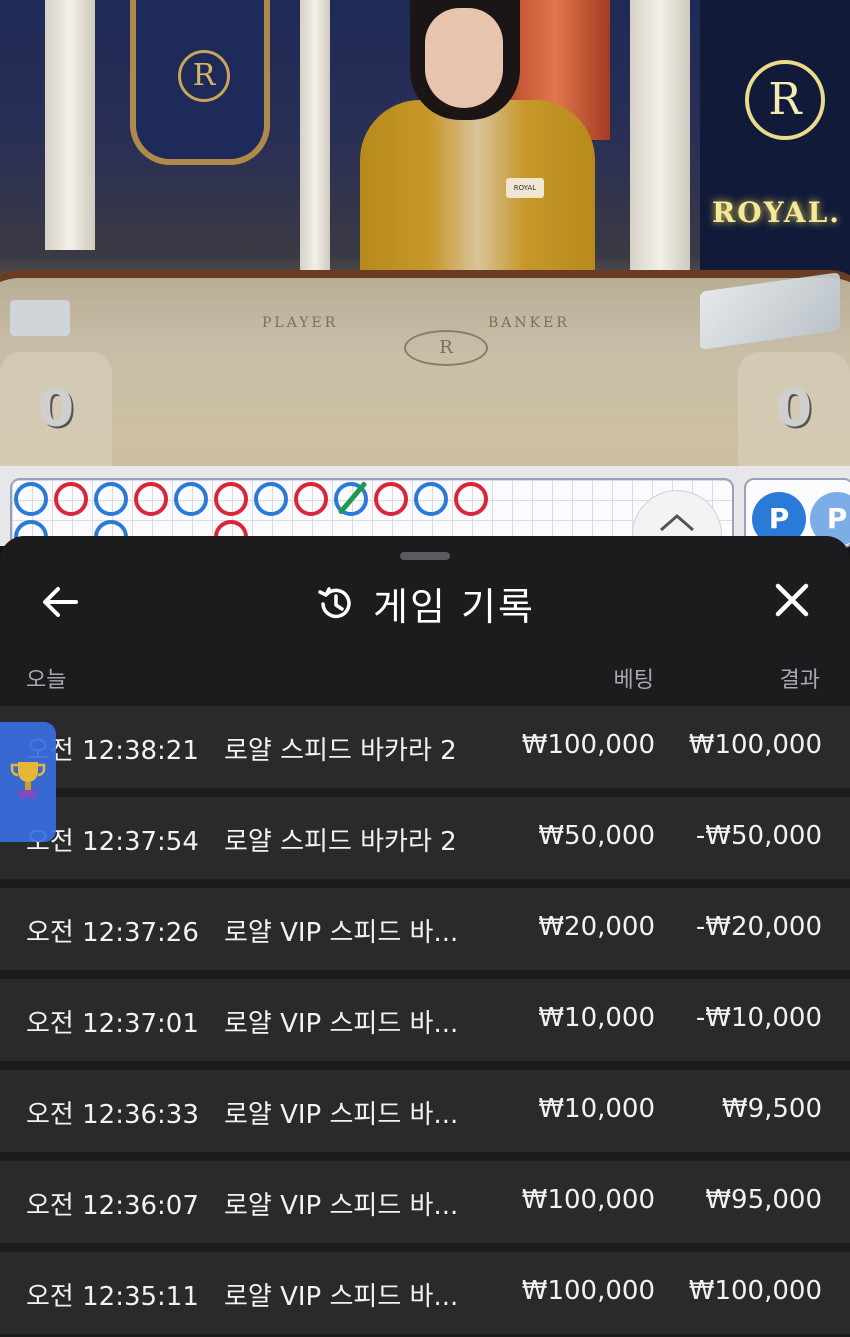 This screenshot has height=1337, width=850. Describe the element at coordinates (454, 607) in the screenshot. I see `sheet-title-text: 게임 기록` at that location.